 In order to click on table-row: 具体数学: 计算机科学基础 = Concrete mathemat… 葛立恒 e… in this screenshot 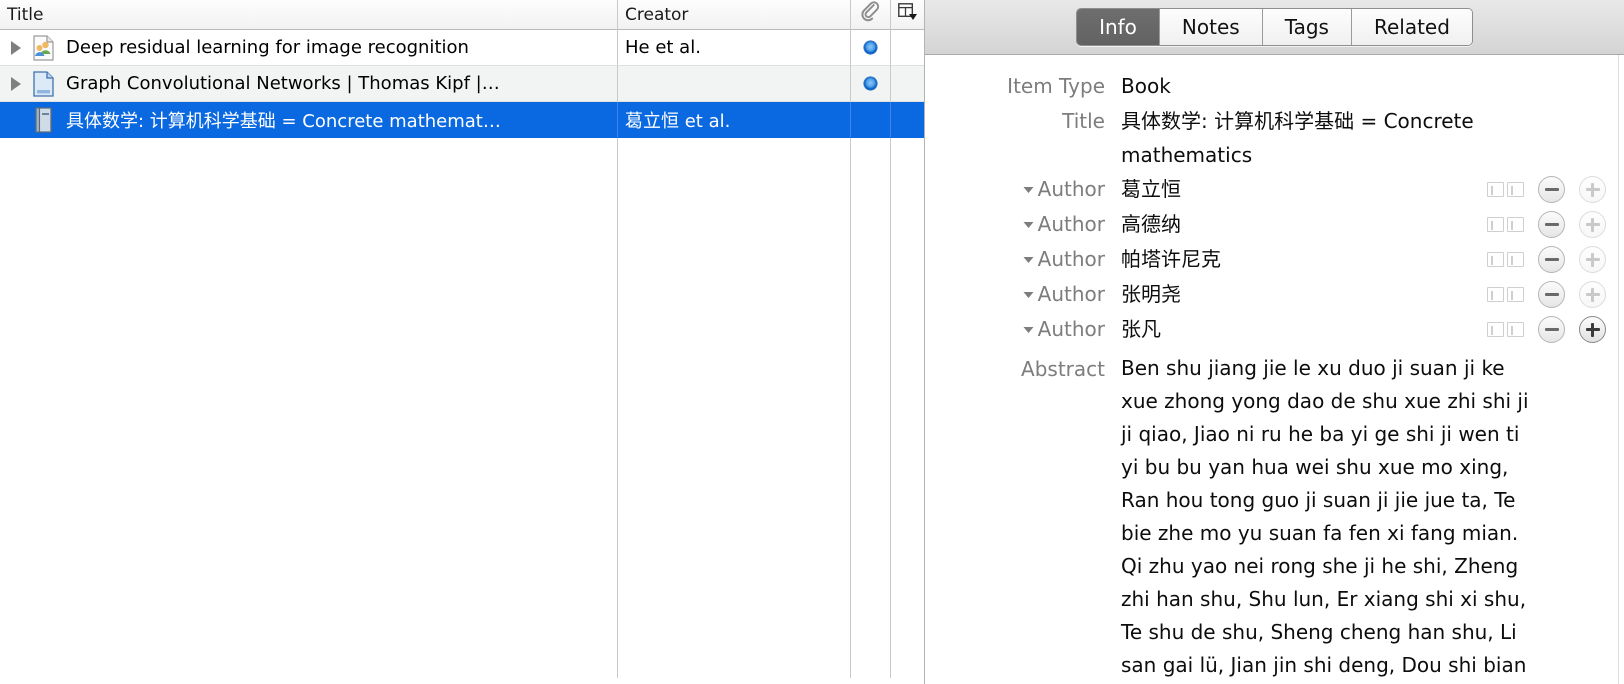, I will do `click(462, 120)`.